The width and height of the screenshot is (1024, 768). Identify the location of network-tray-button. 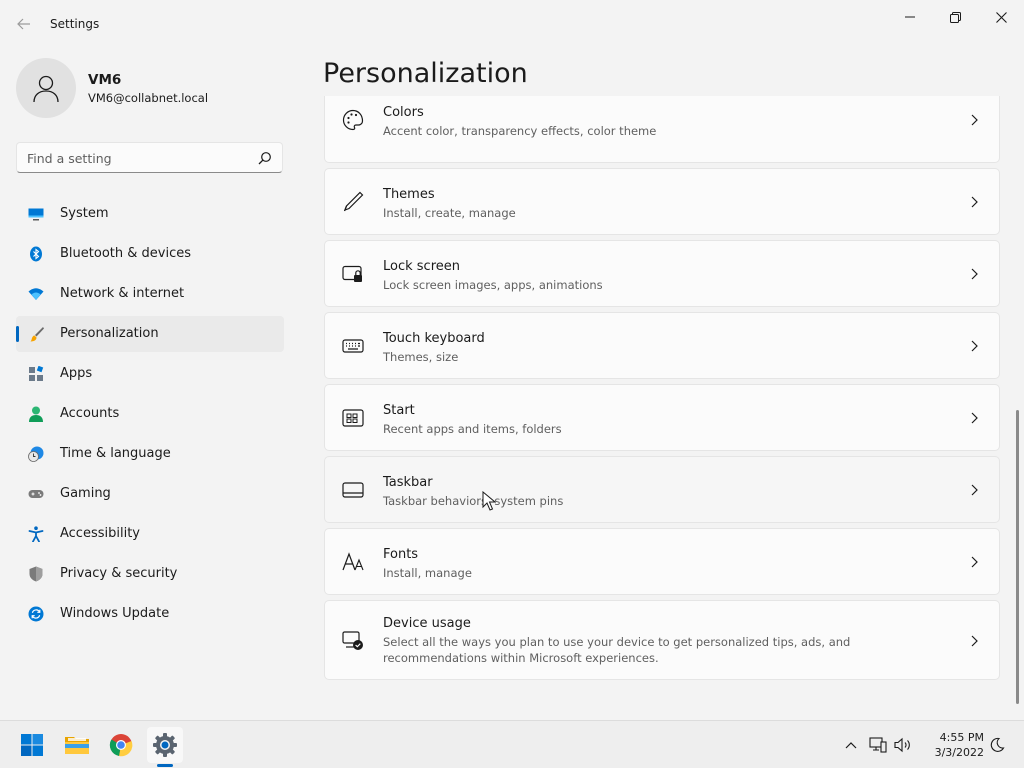
(878, 745).